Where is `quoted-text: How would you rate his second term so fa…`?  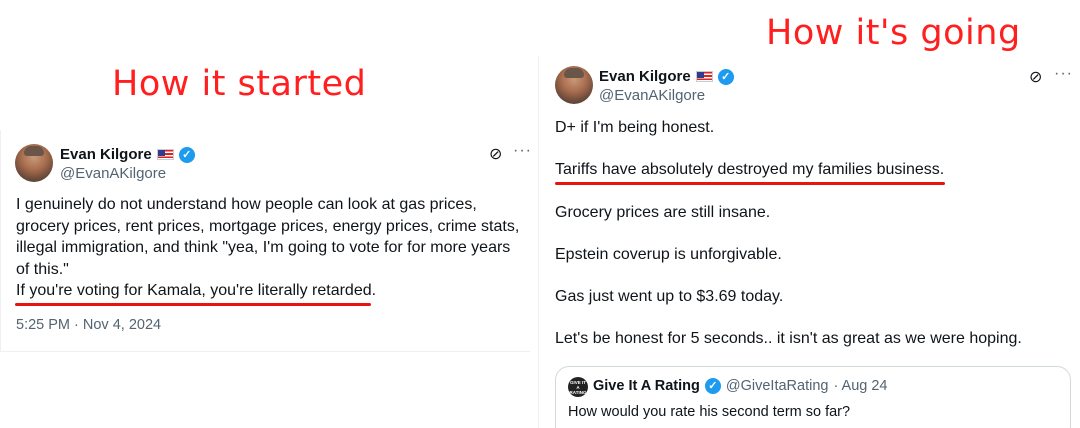
quoted-text: How would you rate his second term so fa… is located at coordinates (709, 412).